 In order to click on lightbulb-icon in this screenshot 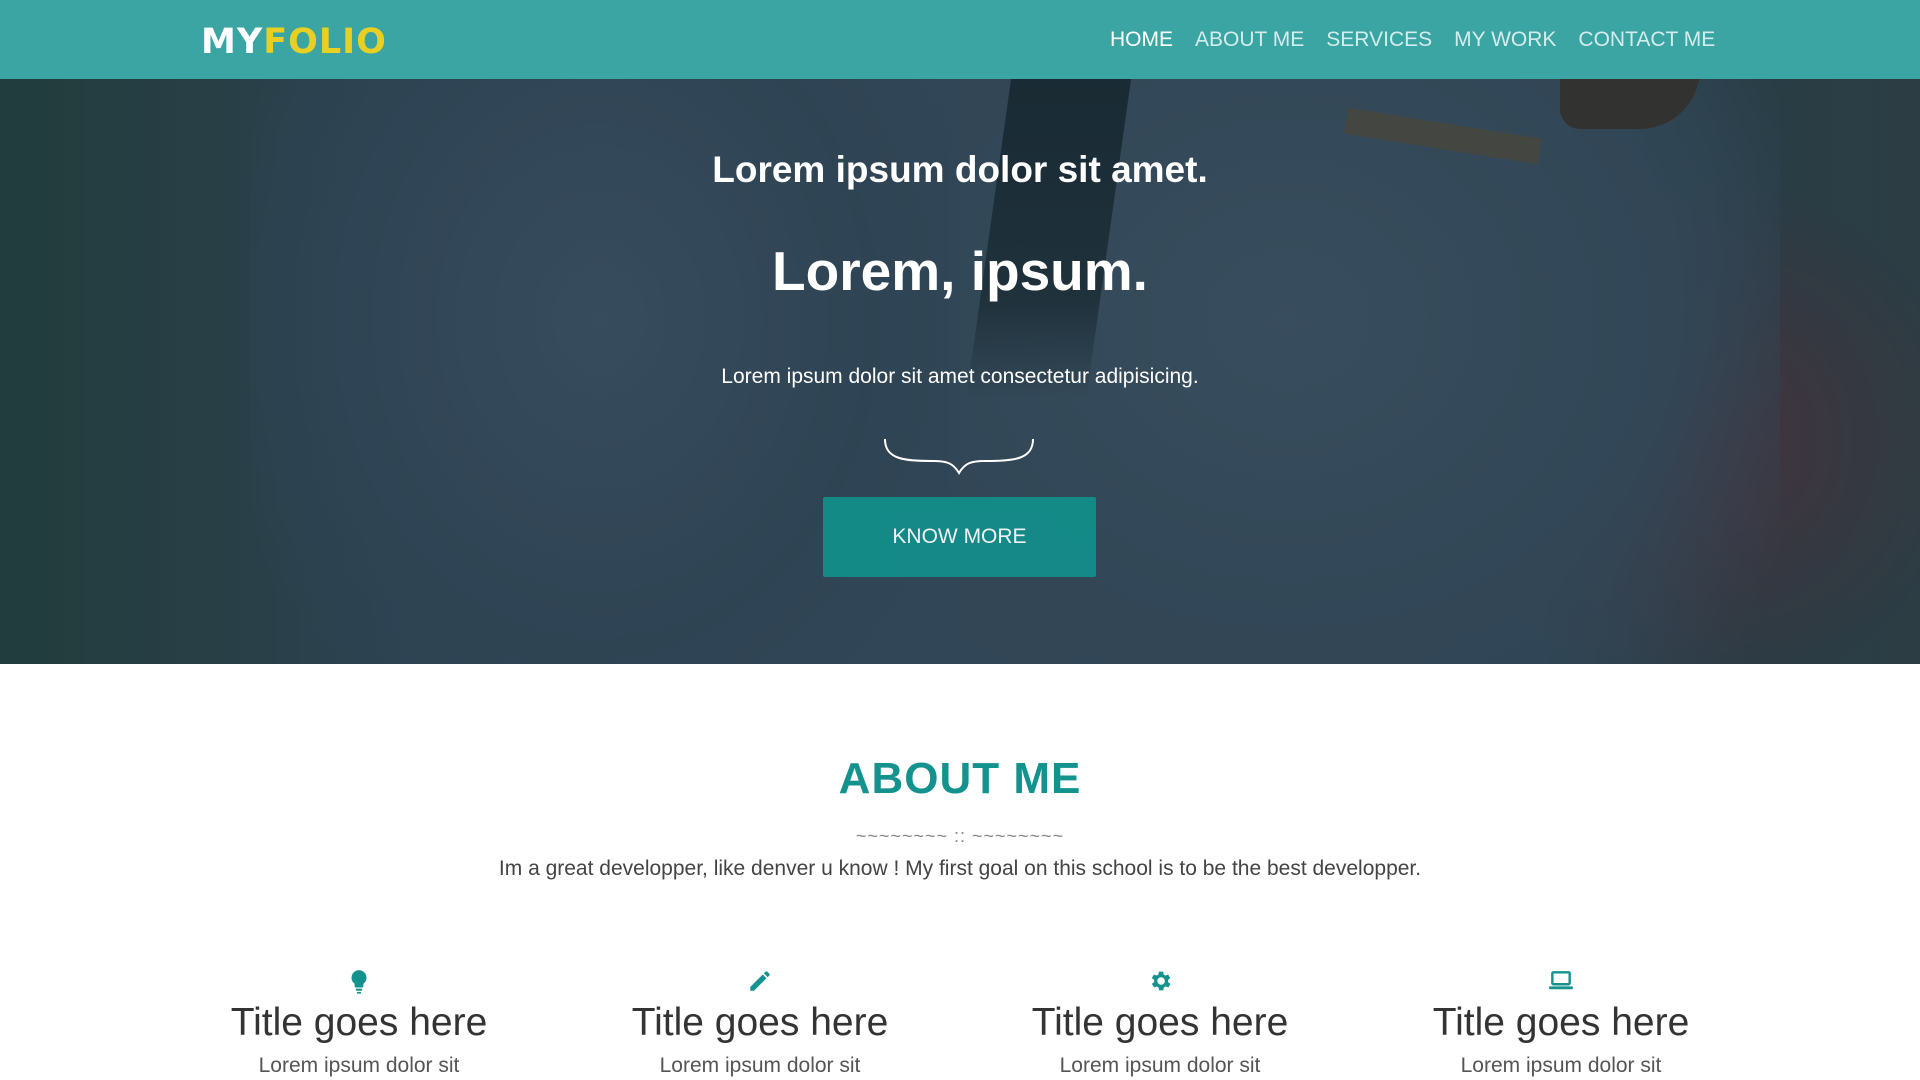, I will do `click(359, 982)`.